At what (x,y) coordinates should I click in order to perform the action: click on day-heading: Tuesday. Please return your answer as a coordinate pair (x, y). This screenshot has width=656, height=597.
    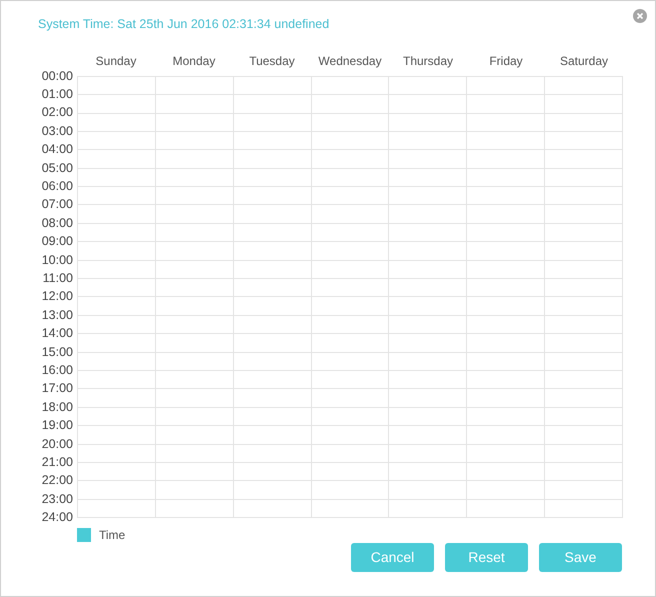
    Looking at the image, I should click on (272, 61).